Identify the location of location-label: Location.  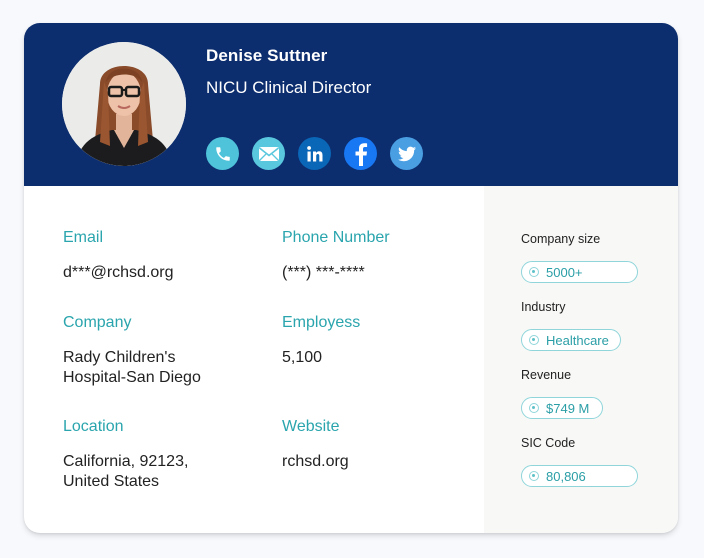
(93, 426).